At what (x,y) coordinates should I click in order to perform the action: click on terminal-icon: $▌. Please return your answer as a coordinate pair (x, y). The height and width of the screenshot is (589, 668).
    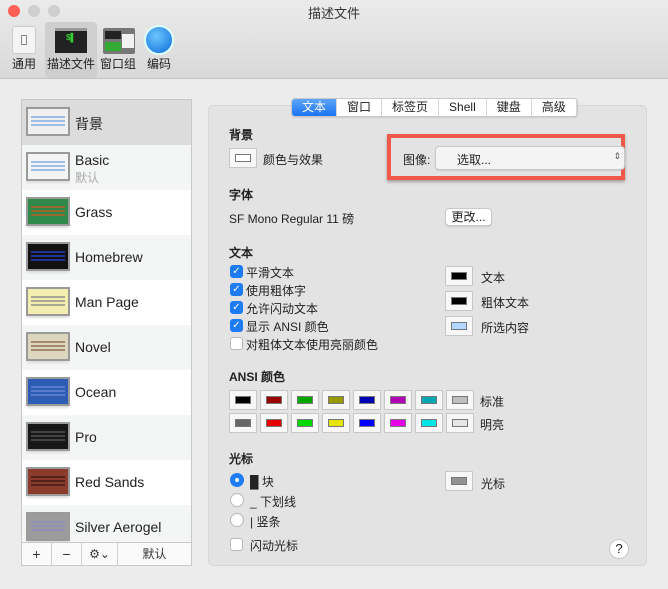
    Looking at the image, I should click on (71, 40).